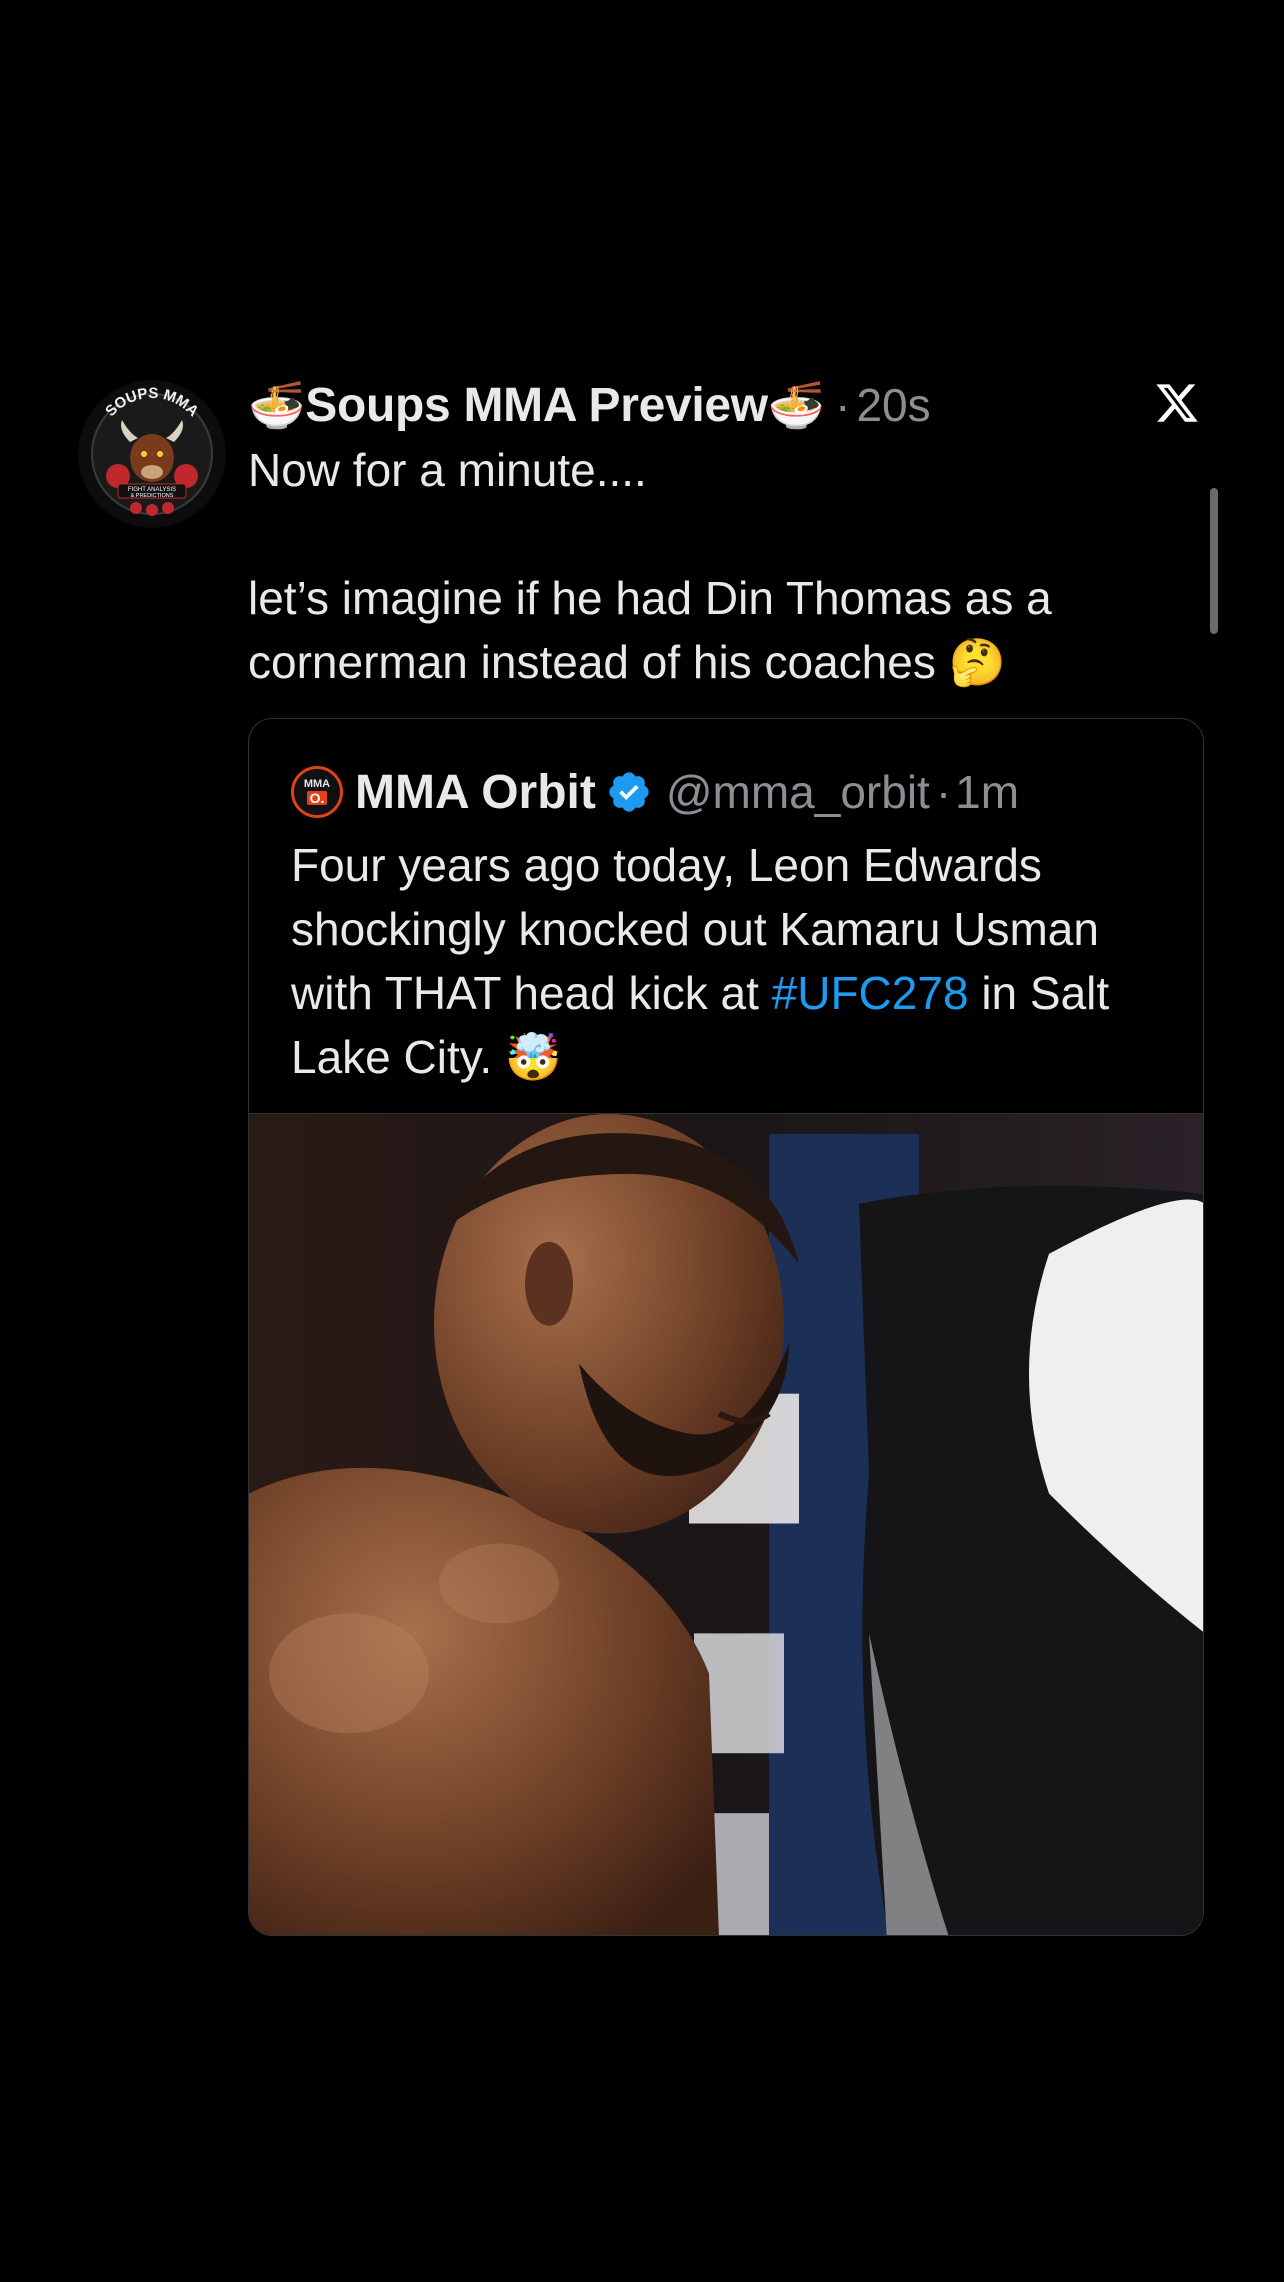  Describe the element at coordinates (893, 405) in the screenshot. I see `post-timestamp: 20s` at that location.